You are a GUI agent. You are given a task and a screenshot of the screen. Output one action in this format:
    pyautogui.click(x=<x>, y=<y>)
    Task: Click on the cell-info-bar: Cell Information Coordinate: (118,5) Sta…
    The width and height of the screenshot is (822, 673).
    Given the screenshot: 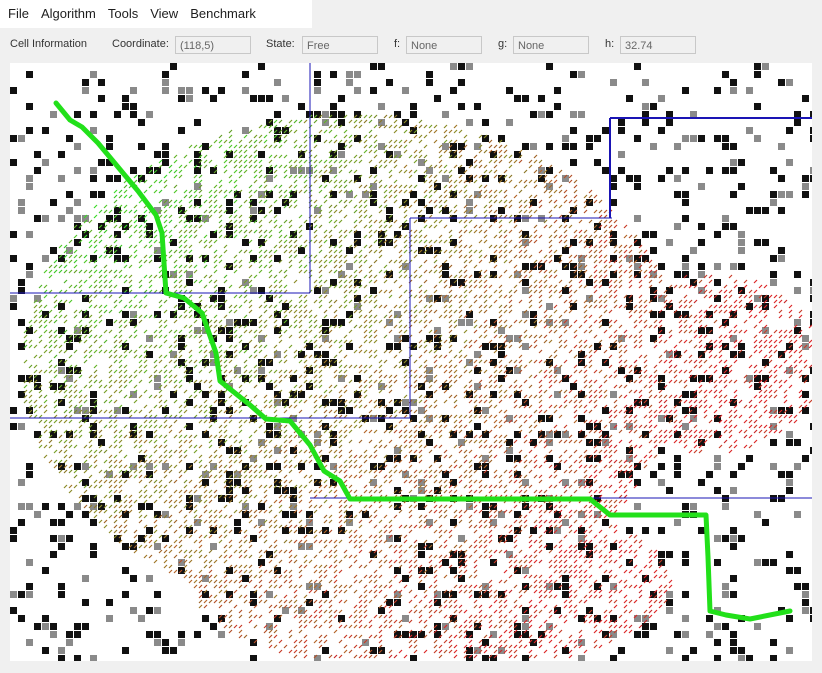 What is the action you would take?
    pyautogui.click(x=411, y=46)
    